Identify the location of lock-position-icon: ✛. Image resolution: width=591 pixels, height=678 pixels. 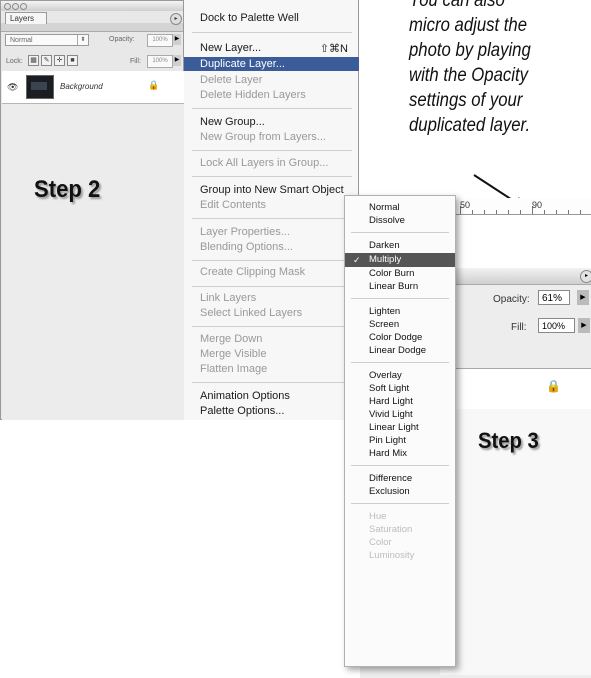
(59, 60).